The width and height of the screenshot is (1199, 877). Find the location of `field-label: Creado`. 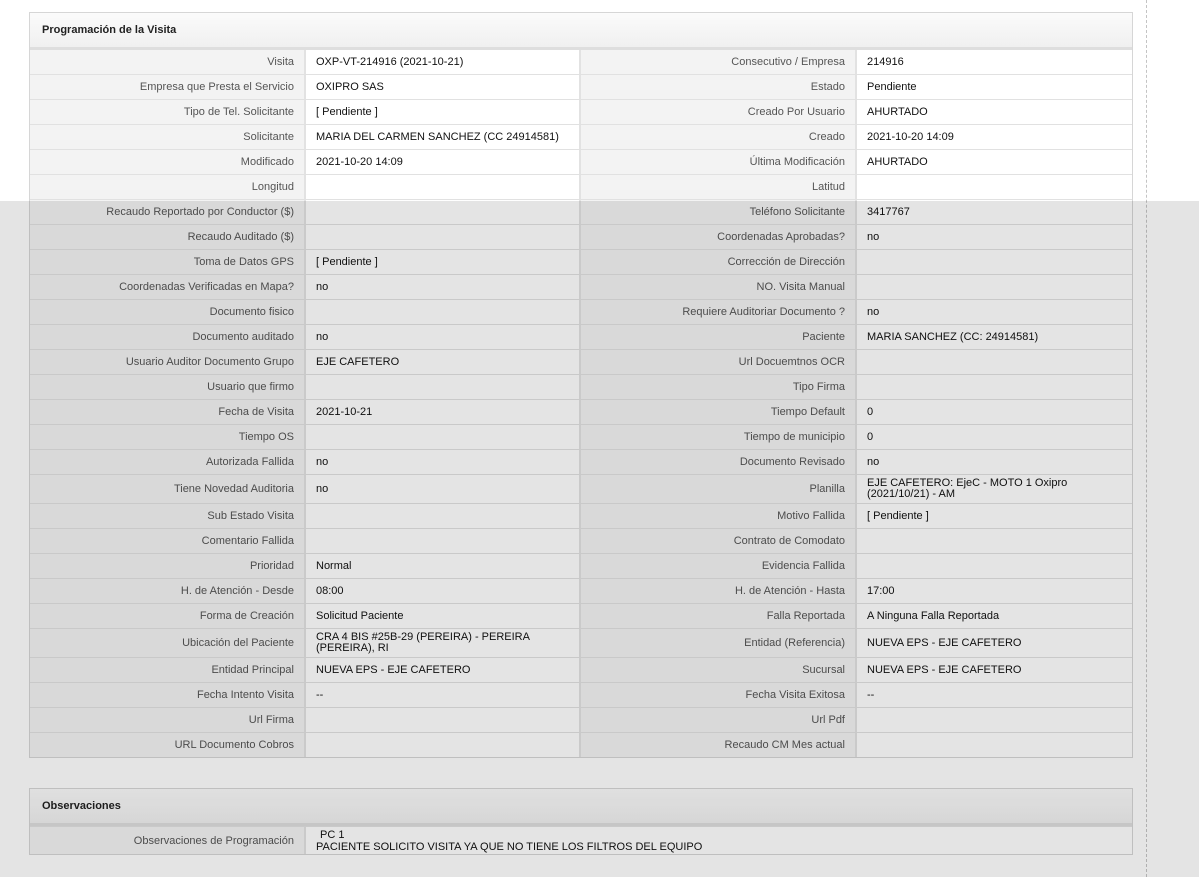

field-label: Creado is located at coordinates (719, 137).